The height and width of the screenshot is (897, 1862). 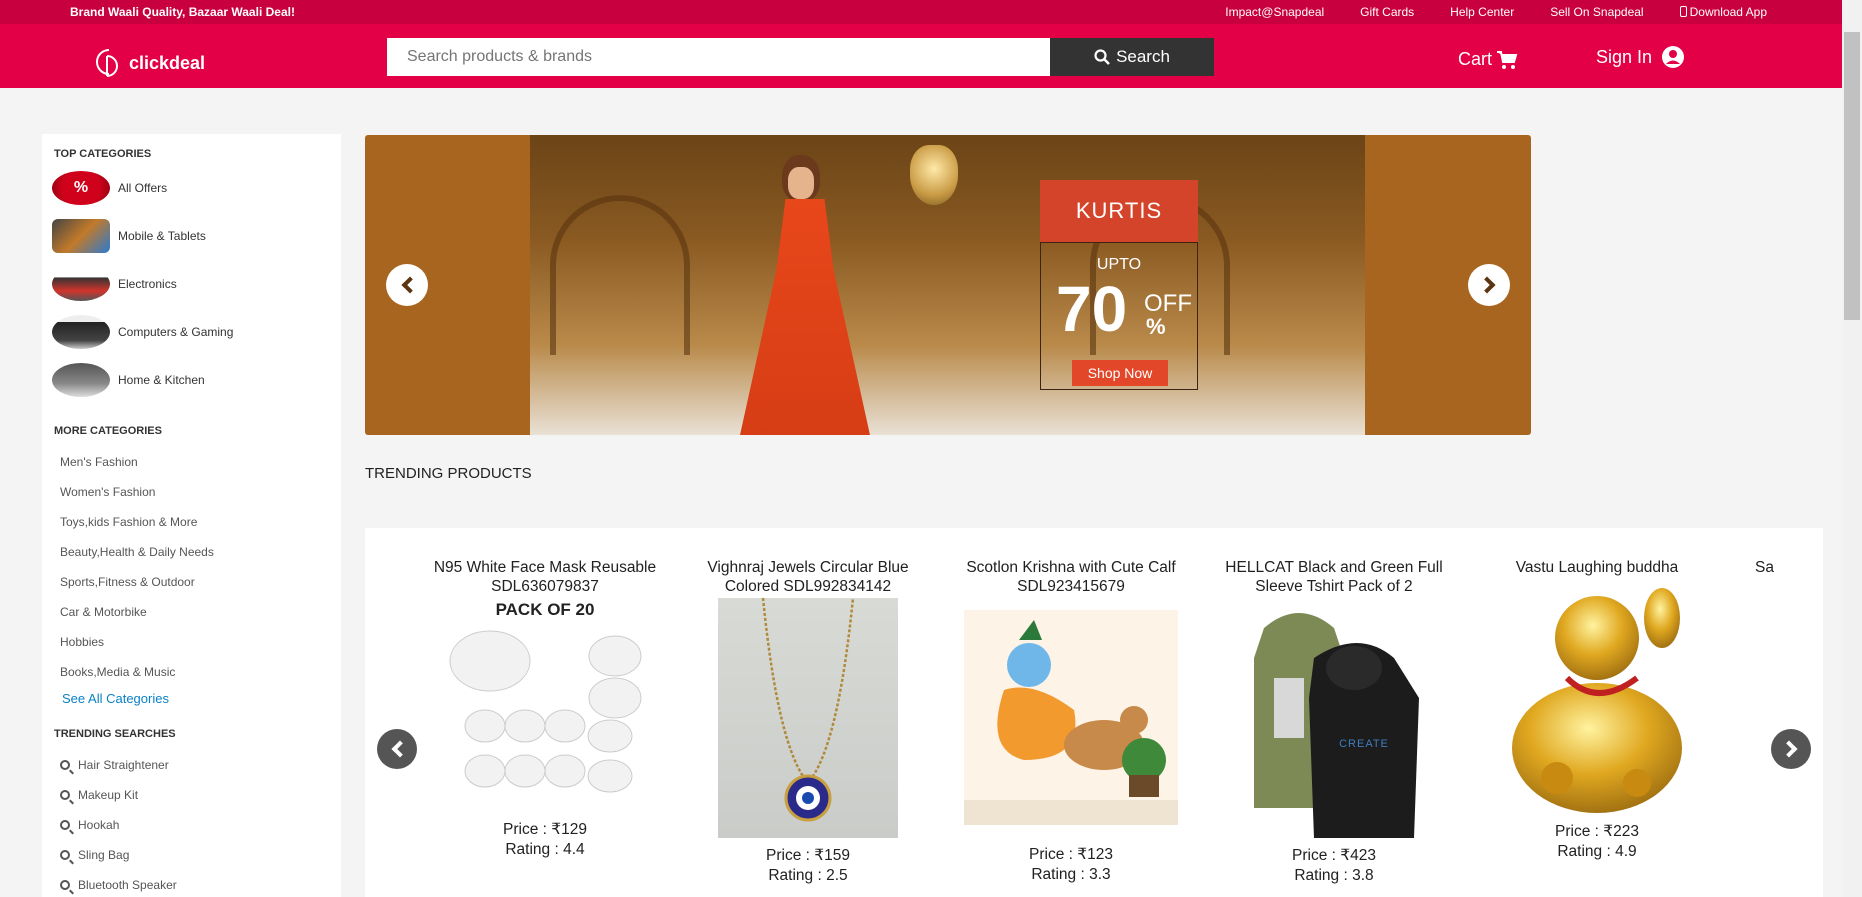 I want to click on trending-search-item: Hair Straightener, so click(x=114, y=765).